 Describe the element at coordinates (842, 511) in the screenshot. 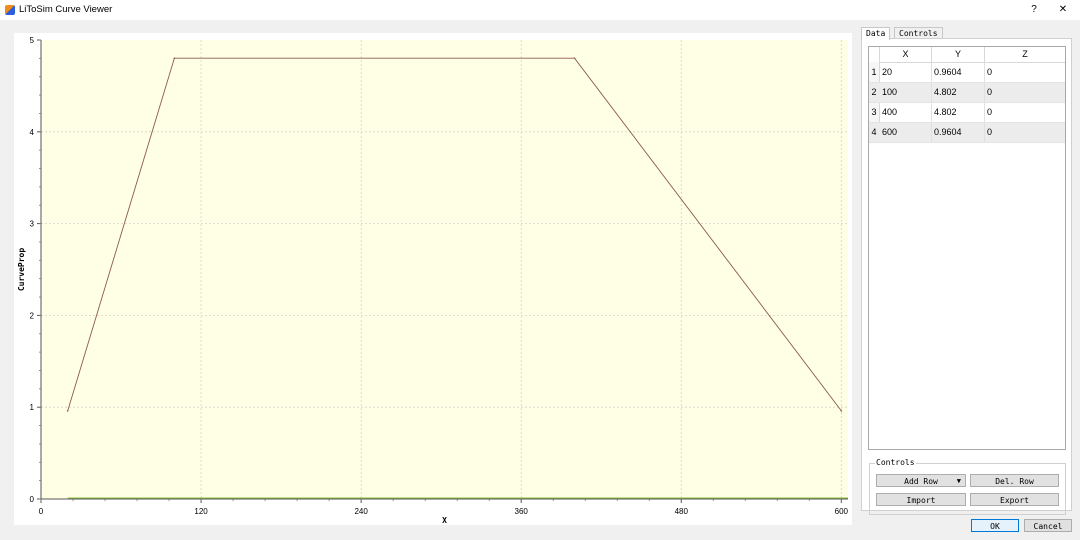

I see `x-tick-label: 600` at that location.